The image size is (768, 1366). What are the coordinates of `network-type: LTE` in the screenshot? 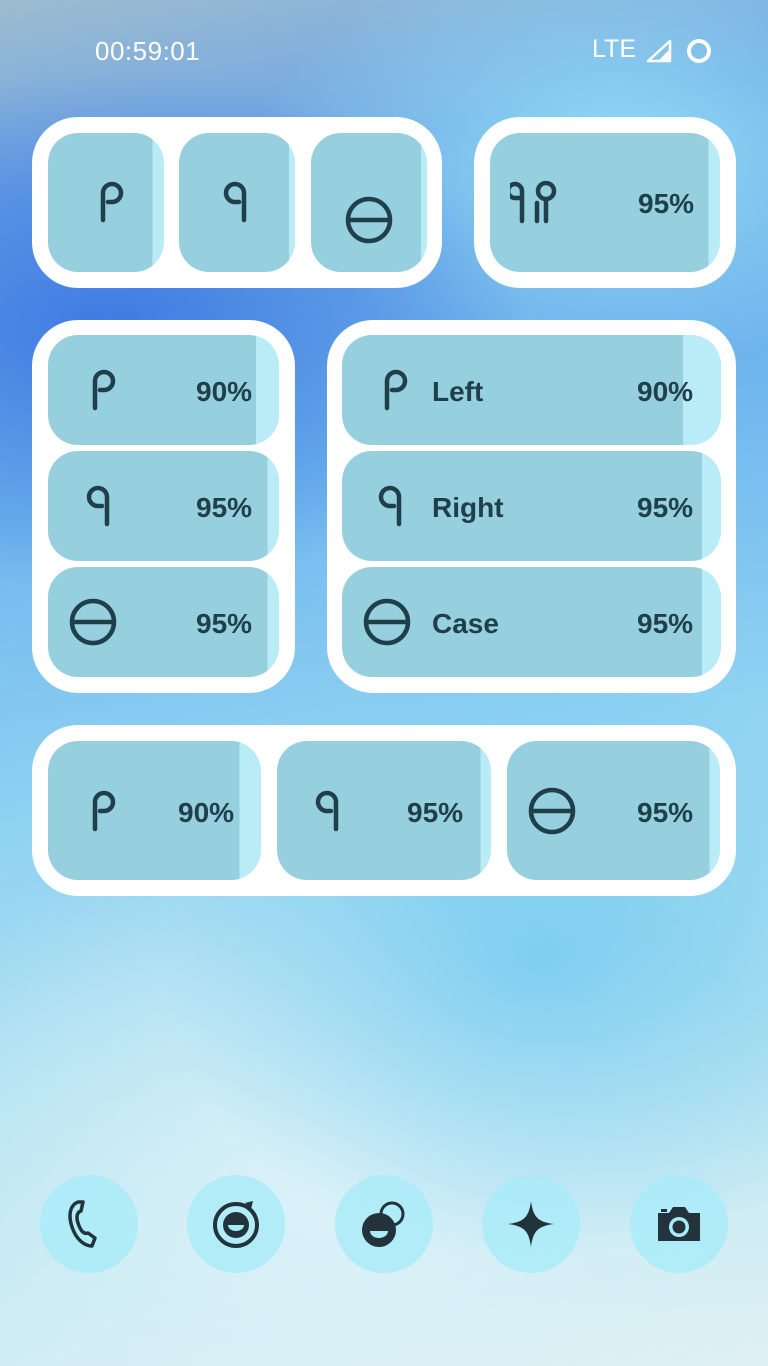 It's located at (614, 49).